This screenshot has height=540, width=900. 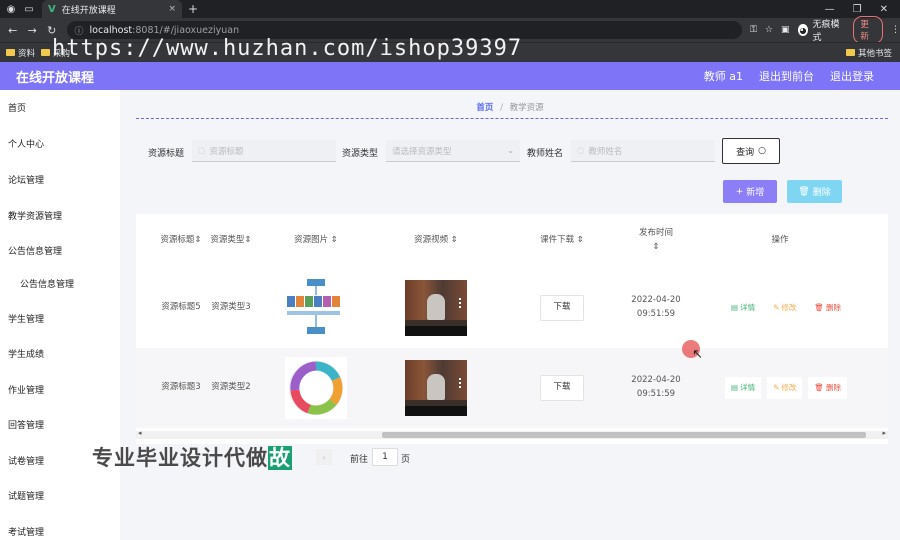 What do you see at coordinates (20, 53) in the screenshot?
I see `bookmark-folder: 资料` at bounding box center [20, 53].